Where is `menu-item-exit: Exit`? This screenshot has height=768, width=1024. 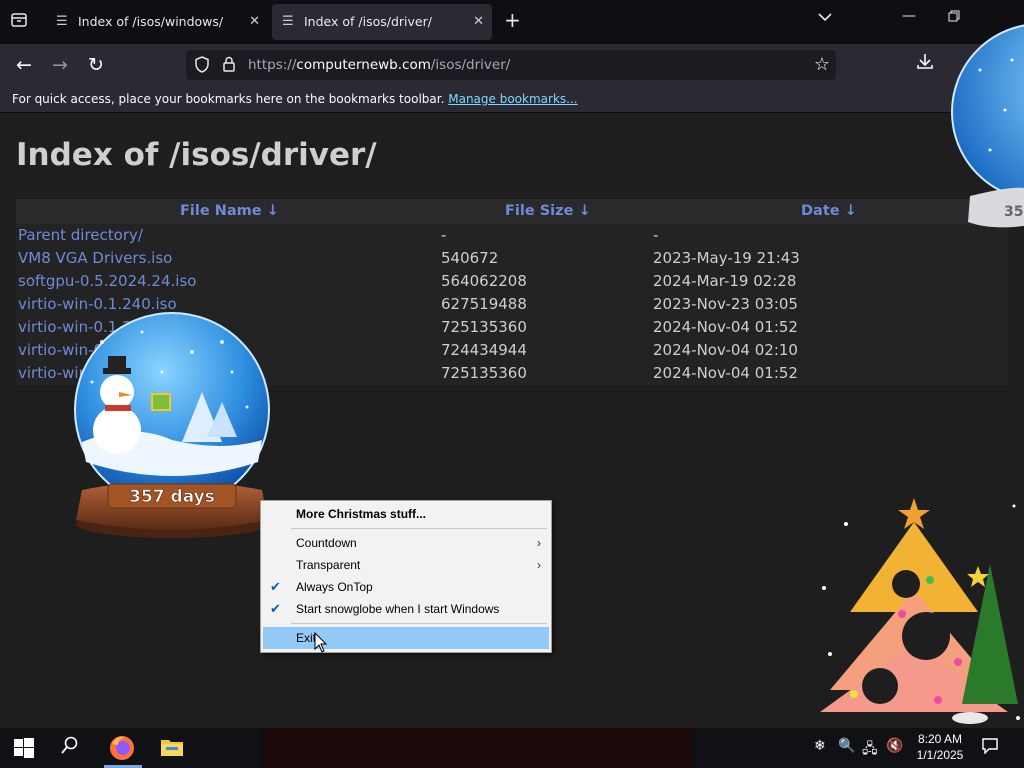
menu-item-exit: Exit is located at coordinates (406, 638).